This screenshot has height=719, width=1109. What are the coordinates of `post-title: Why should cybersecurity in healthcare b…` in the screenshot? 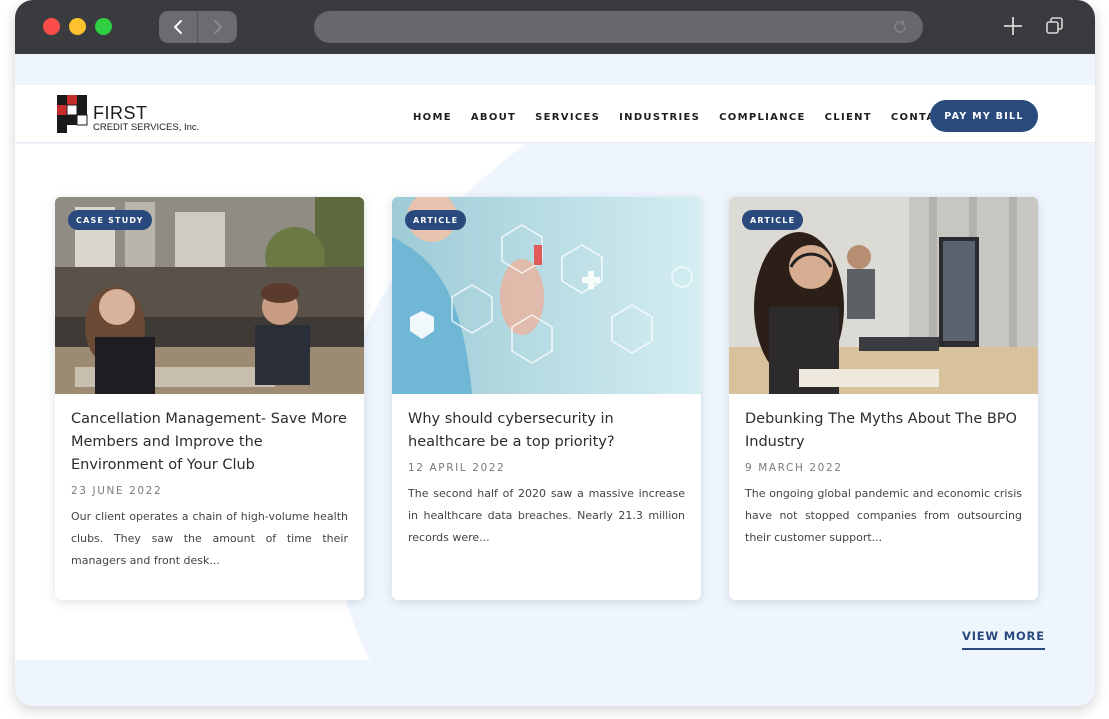 It's located at (546, 431).